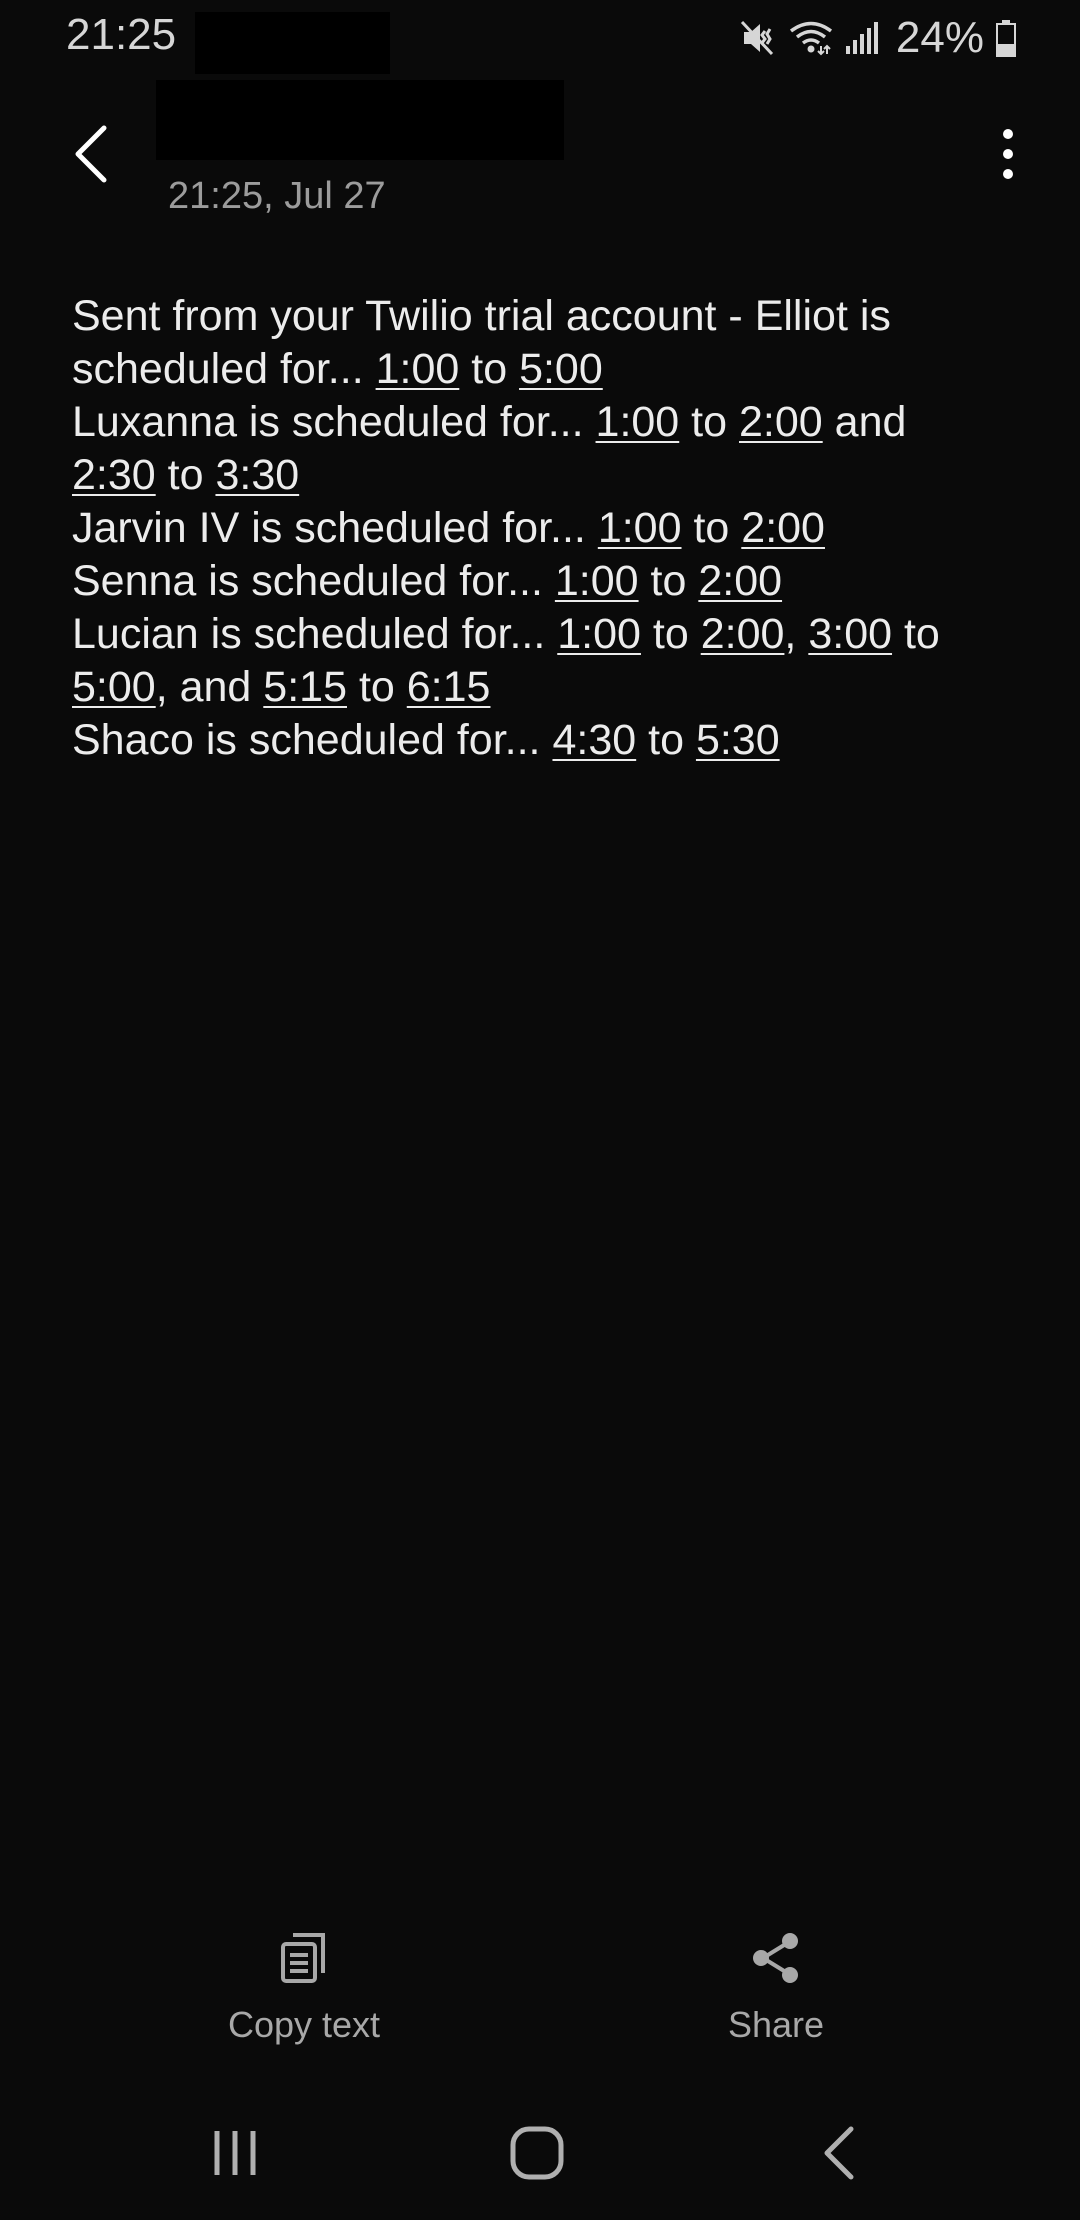 This screenshot has width=1080, height=2220. I want to click on nav-back-button, so click(839, 2155).